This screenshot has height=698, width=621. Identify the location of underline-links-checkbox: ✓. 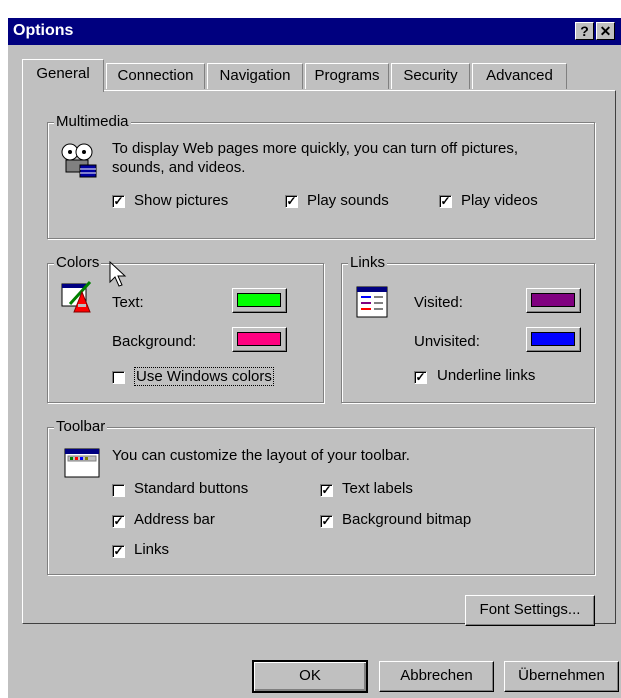
(420, 377).